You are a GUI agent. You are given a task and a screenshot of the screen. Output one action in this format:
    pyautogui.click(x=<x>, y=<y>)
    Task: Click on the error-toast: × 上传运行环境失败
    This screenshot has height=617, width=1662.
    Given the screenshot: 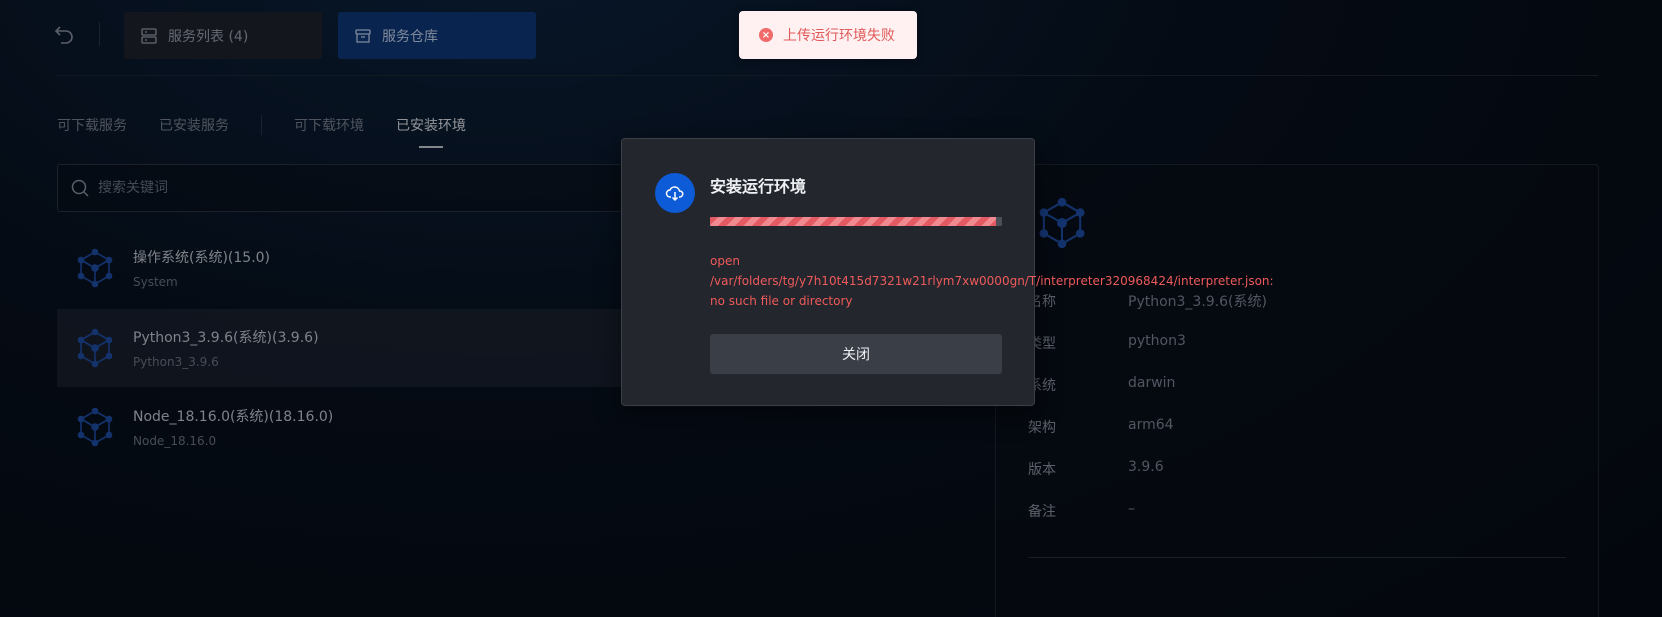 What is the action you would take?
    pyautogui.click(x=828, y=35)
    